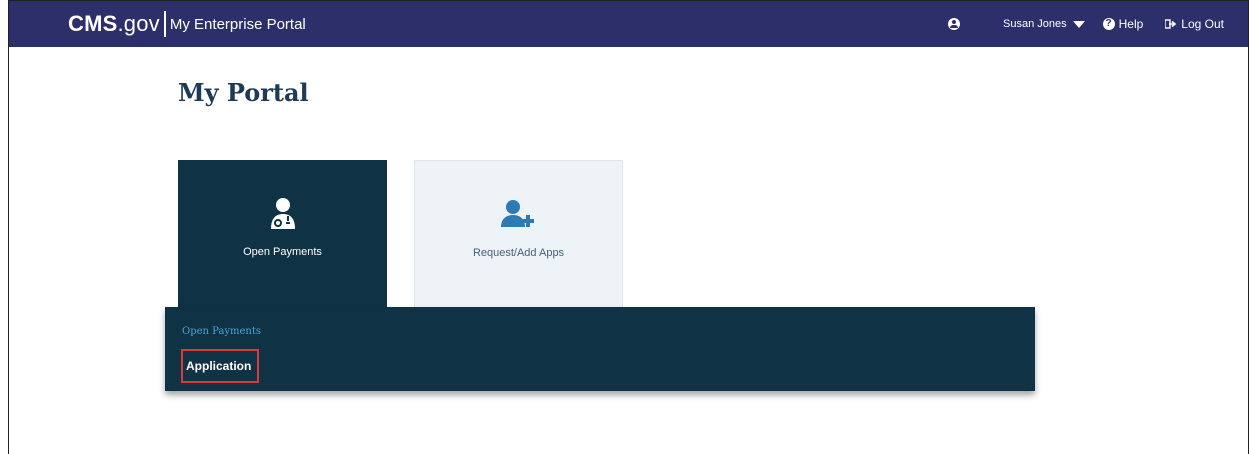  I want to click on help-link: ? Help, so click(1134, 24).